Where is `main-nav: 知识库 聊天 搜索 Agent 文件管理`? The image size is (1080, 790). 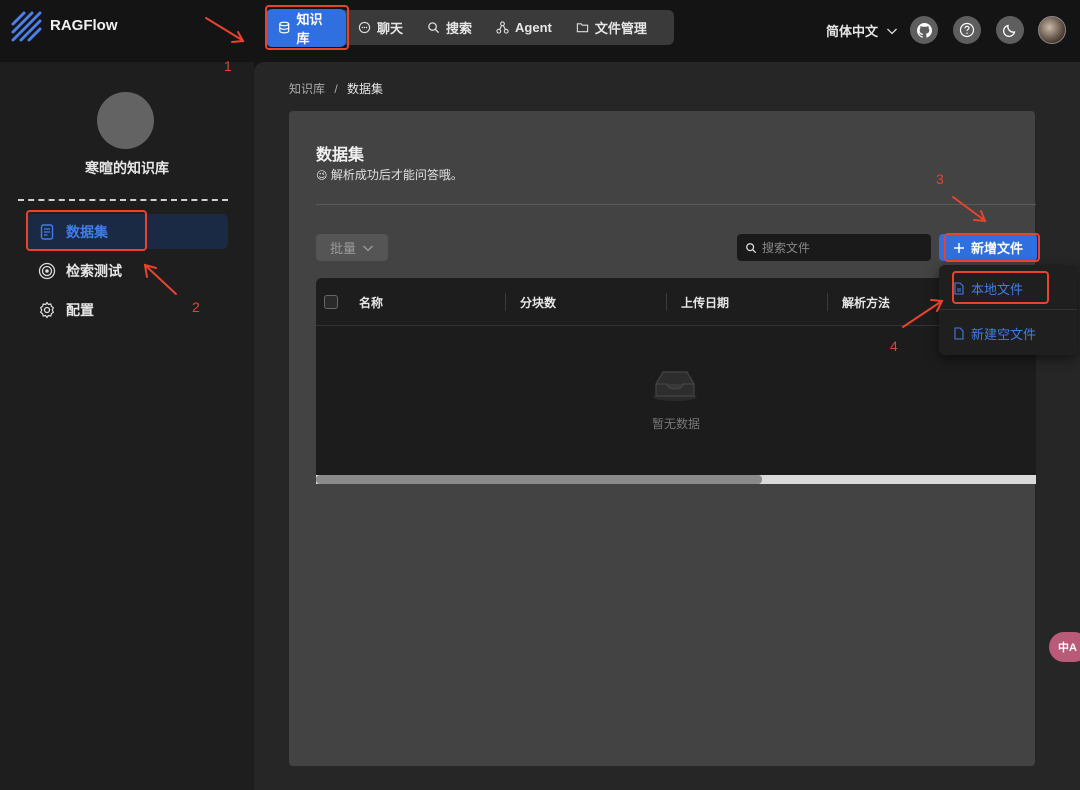
main-nav: 知识库 聊天 搜索 Agent 文件管理 is located at coordinates (470, 27).